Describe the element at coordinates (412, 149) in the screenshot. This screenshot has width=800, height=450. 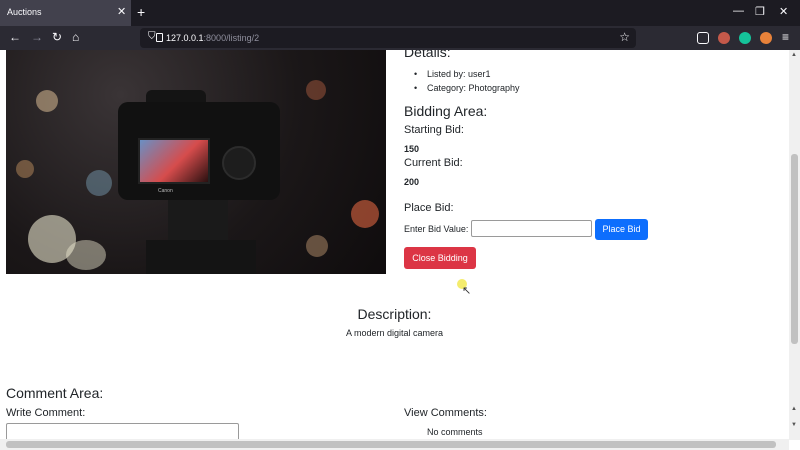
I see `starting-bid-value: 150` at that location.